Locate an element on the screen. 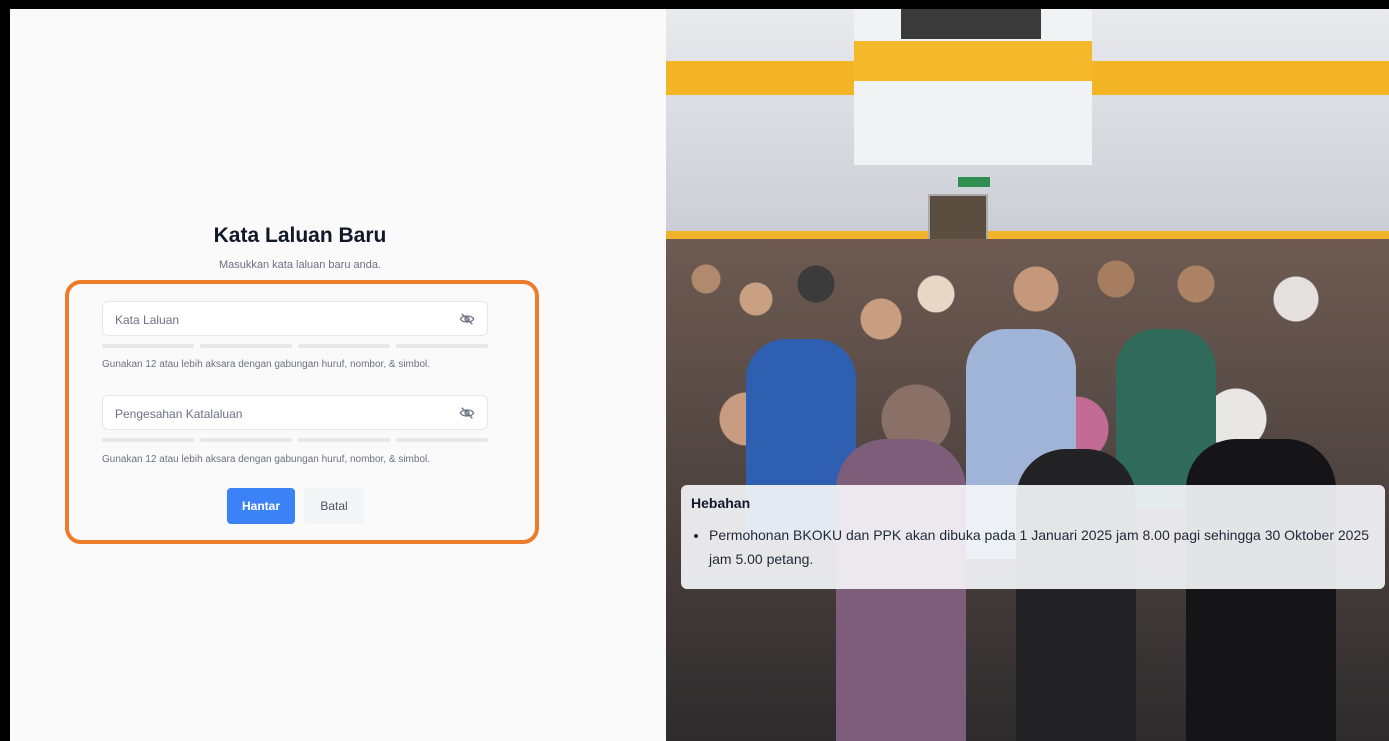  confirm-strength-meter is located at coordinates (295, 440).